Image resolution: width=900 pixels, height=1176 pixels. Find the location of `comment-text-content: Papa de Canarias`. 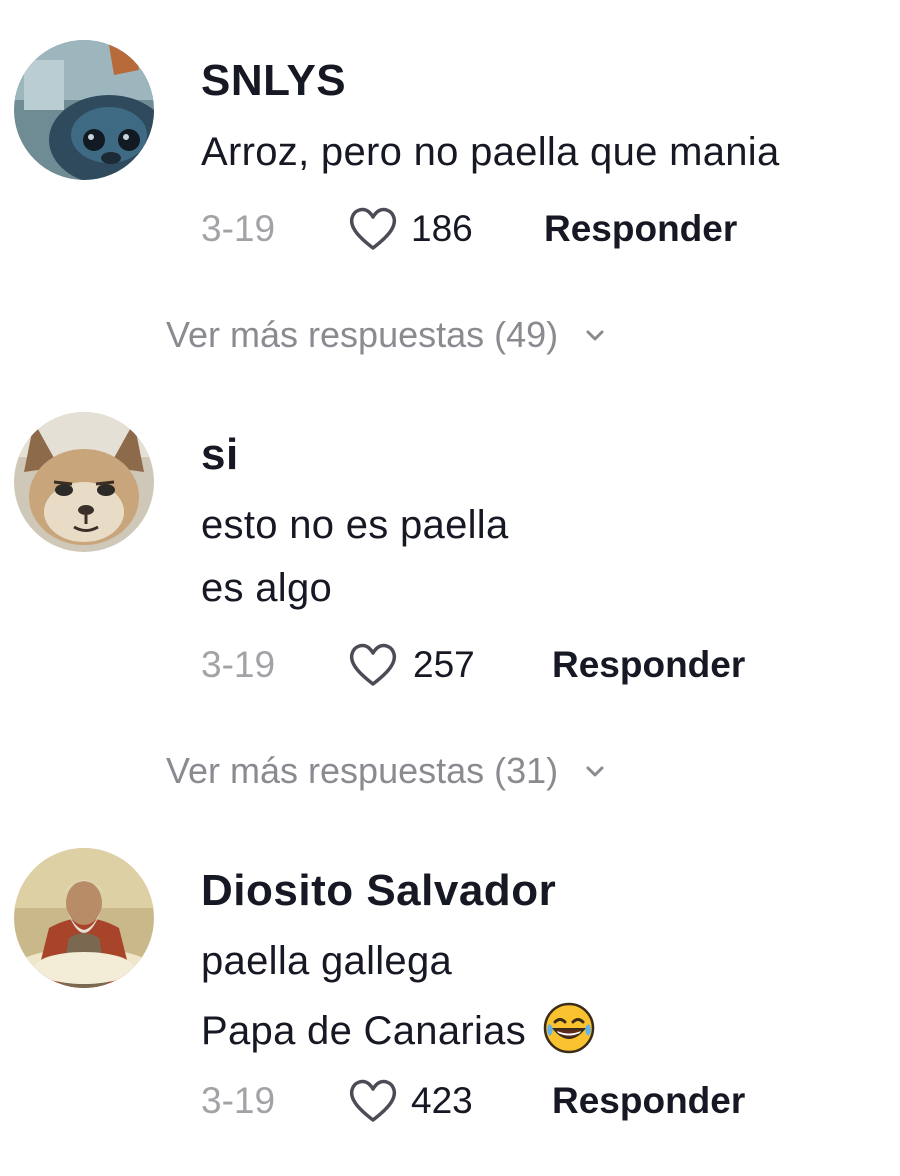

comment-text-content: Papa de Canarias is located at coordinates (364, 1031).